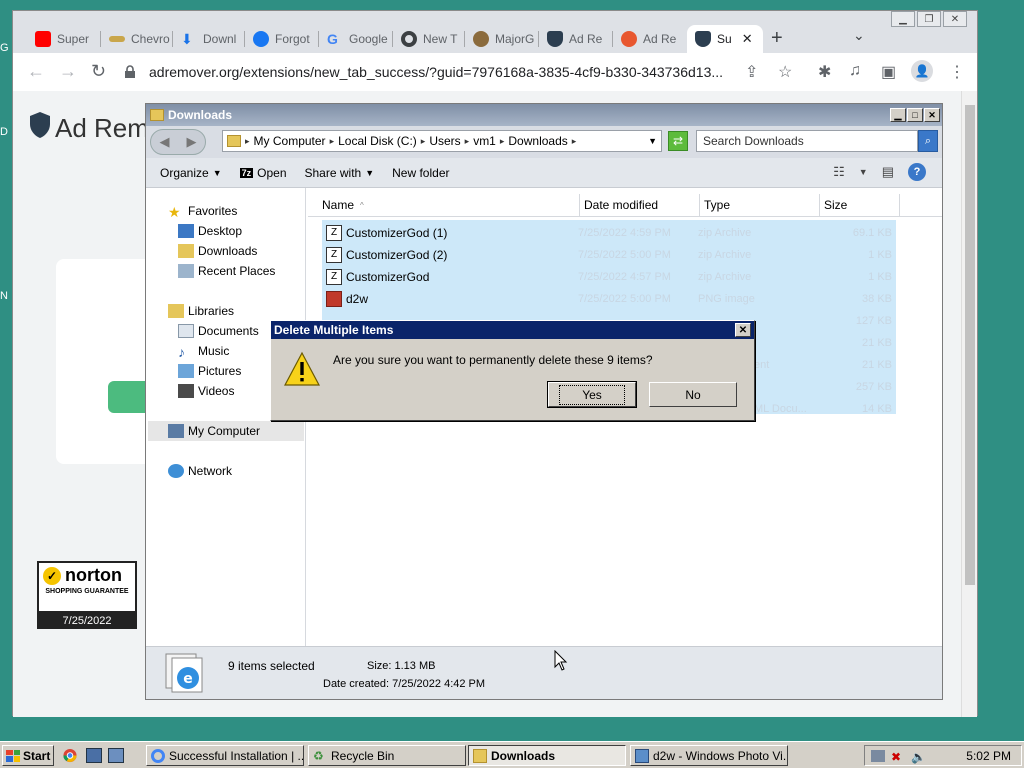  What do you see at coordinates (340, 173) in the screenshot?
I see `share-with-button: Share with ▼` at bounding box center [340, 173].